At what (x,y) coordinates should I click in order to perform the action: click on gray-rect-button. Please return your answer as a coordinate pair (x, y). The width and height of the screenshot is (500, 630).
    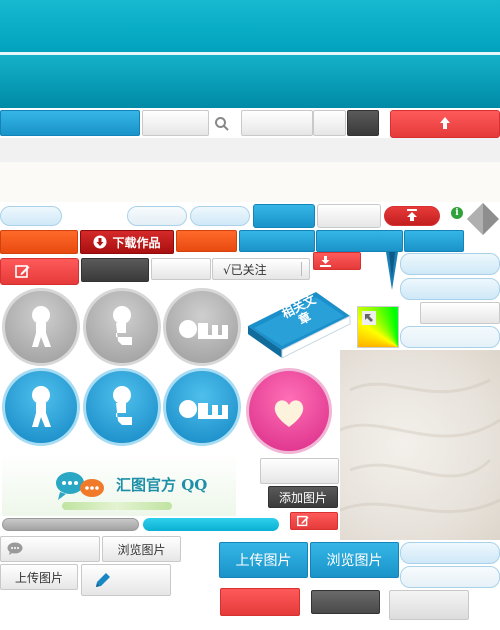
    Looking at the image, I should click on (349, 216).